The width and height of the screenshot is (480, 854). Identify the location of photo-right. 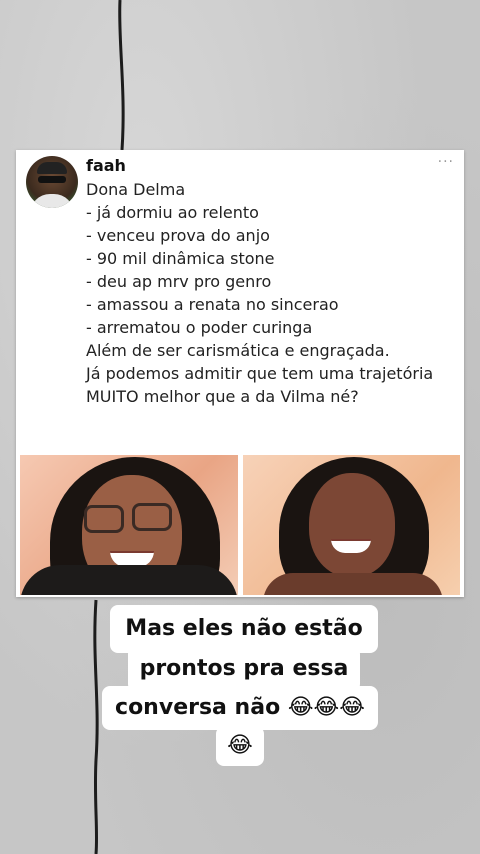
(351, 525).